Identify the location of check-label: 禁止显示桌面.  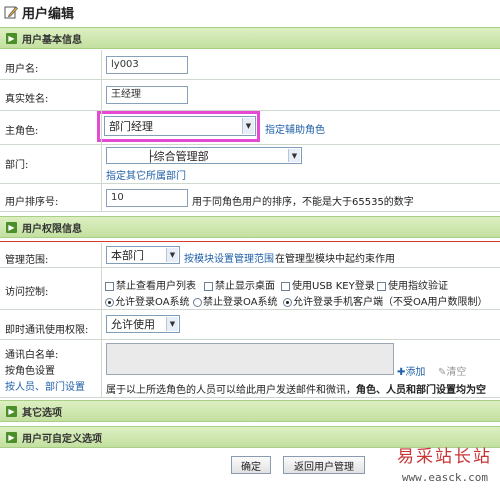
(245, 286).